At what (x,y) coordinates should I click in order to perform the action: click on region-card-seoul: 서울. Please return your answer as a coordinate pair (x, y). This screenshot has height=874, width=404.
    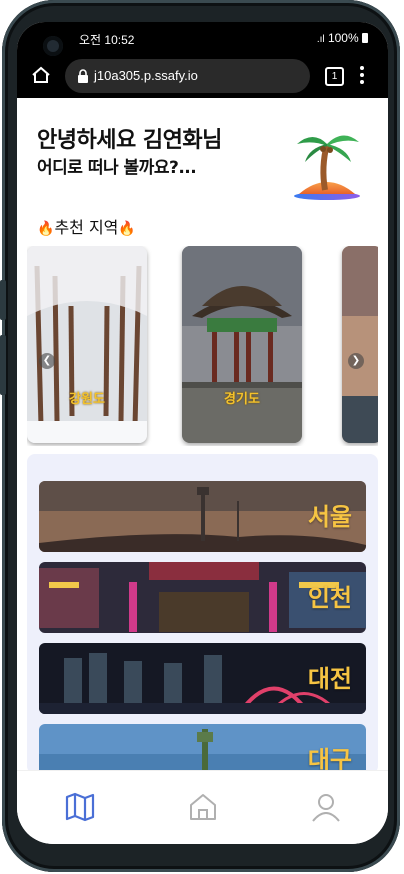
    Looking at the image, I should click on (202, 516).